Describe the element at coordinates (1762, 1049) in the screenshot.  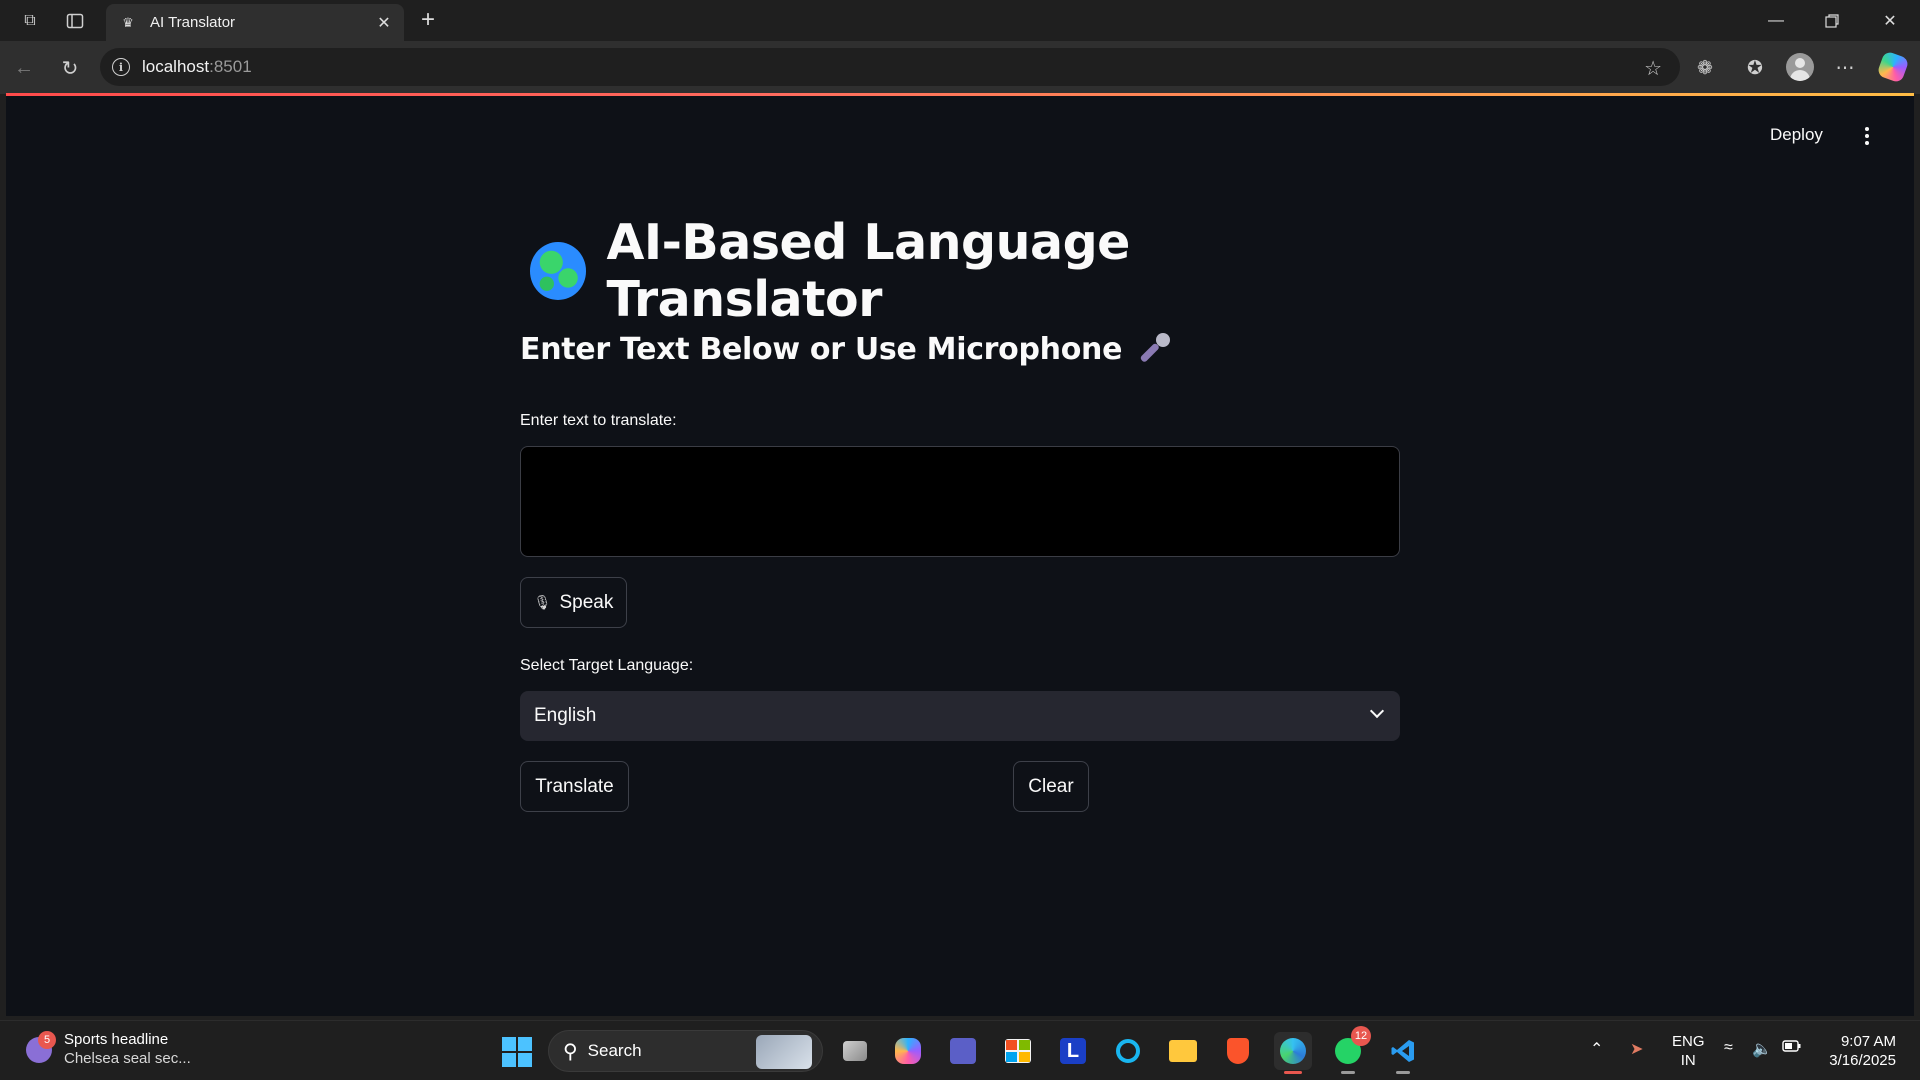
I see `volume-icon: 🔈` at that location.